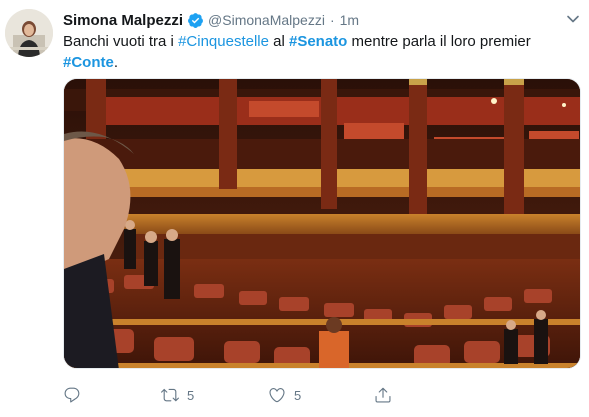 Image resolution: width=589 pixels, height=417 pixels. What do you see at coordinates (72, 395) in the screenshot?
I see `reply-icon` at bounding box center [72, 395].